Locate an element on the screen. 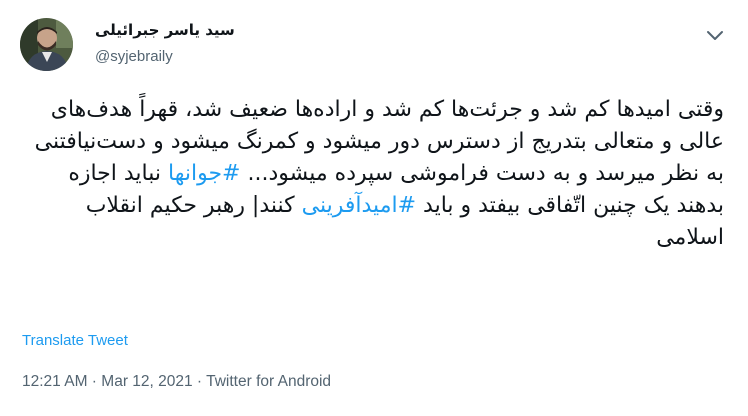 Image resolution: width=748 pixels, height=416 pixels. hashtag-link: #امیدآفرینی is located at coordinates (359, 205).